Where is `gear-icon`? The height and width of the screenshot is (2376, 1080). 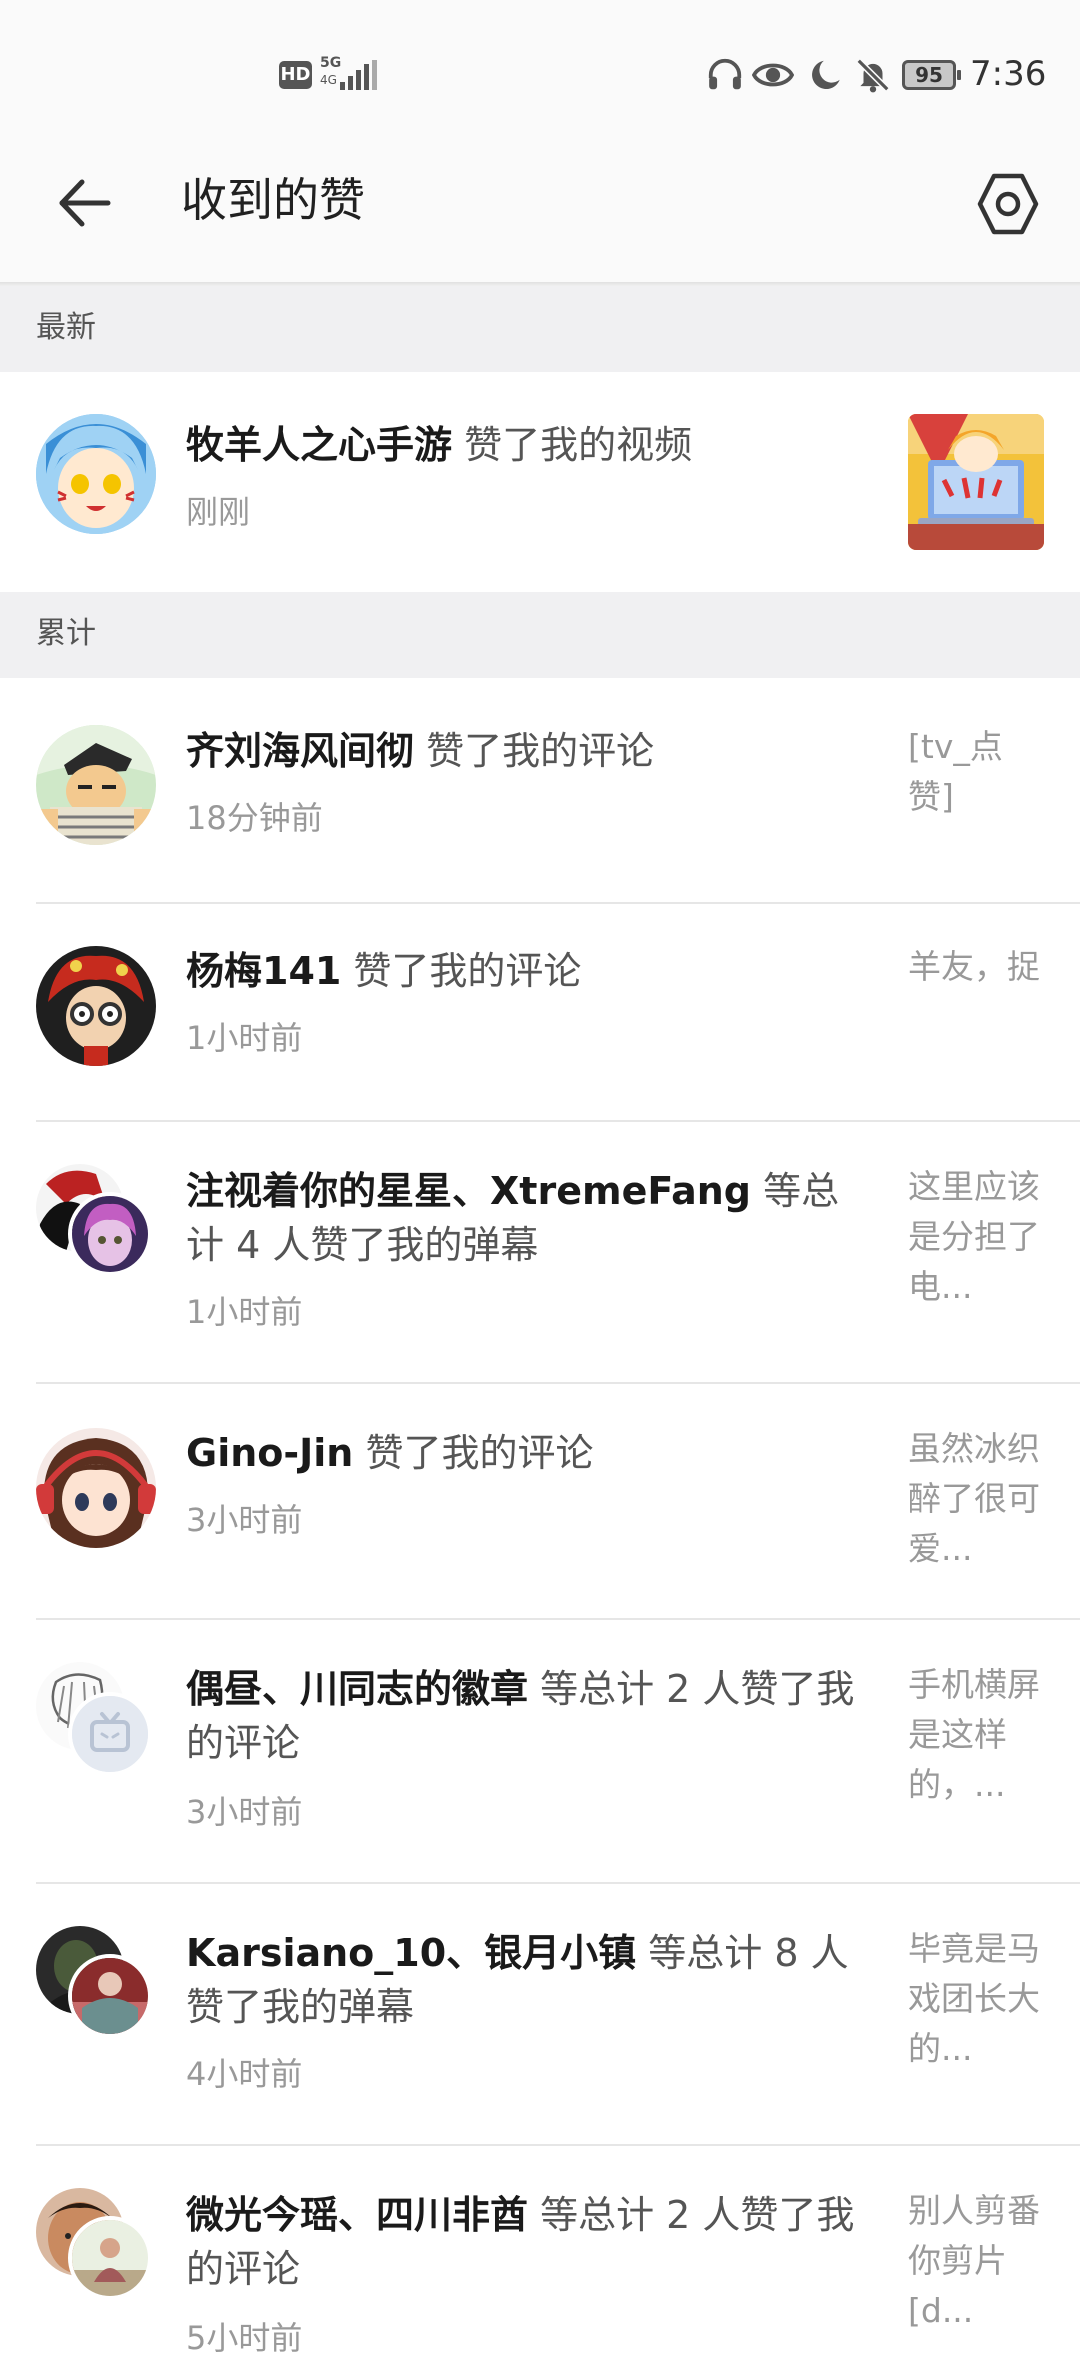 gear-icon is located at coordinates (1008, 204).